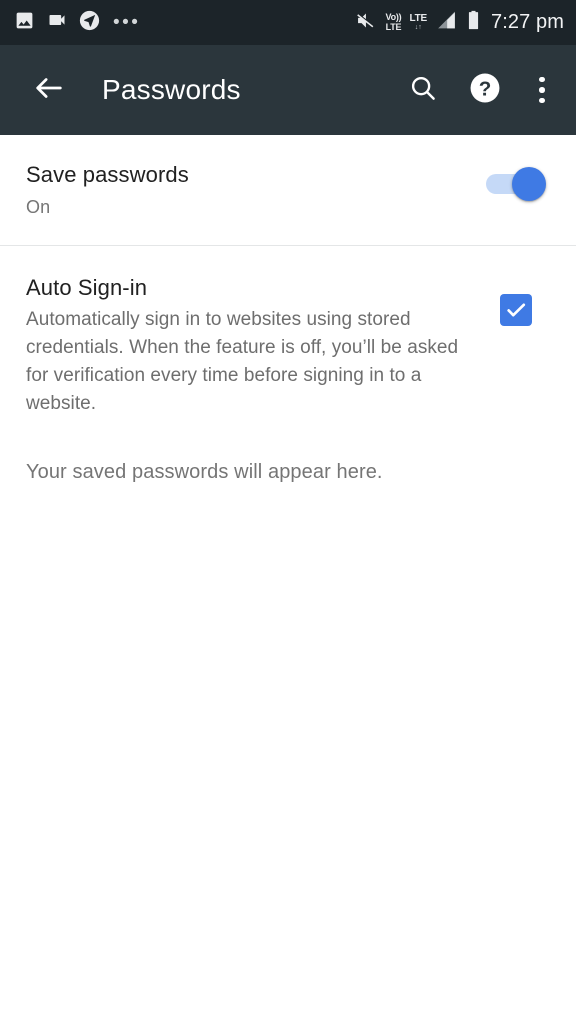 This screenshot has height=1024, width=576. What do you see at coordinates (89, 23) in the screenshot?
I see `location-icon` at bounding box center [89, 23].